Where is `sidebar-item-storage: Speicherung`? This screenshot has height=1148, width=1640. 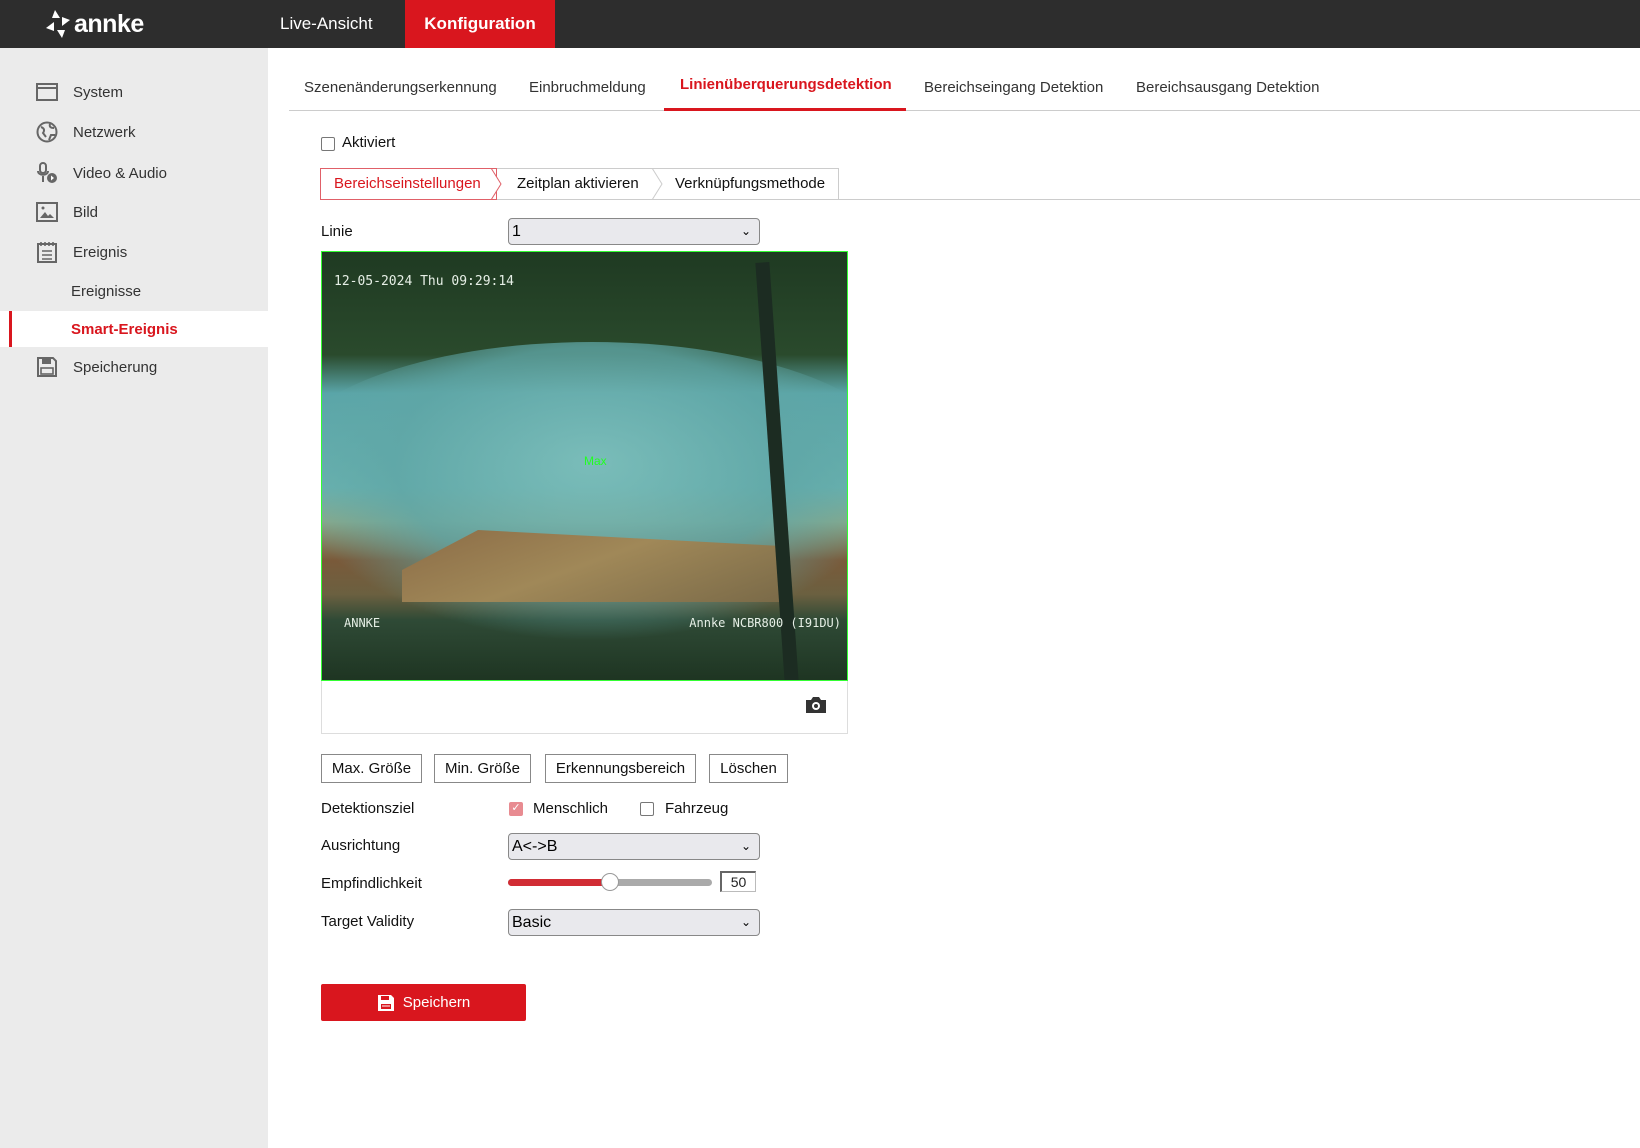 sidebar-item-storage: Speicherung is located at coordinates (134, 367).